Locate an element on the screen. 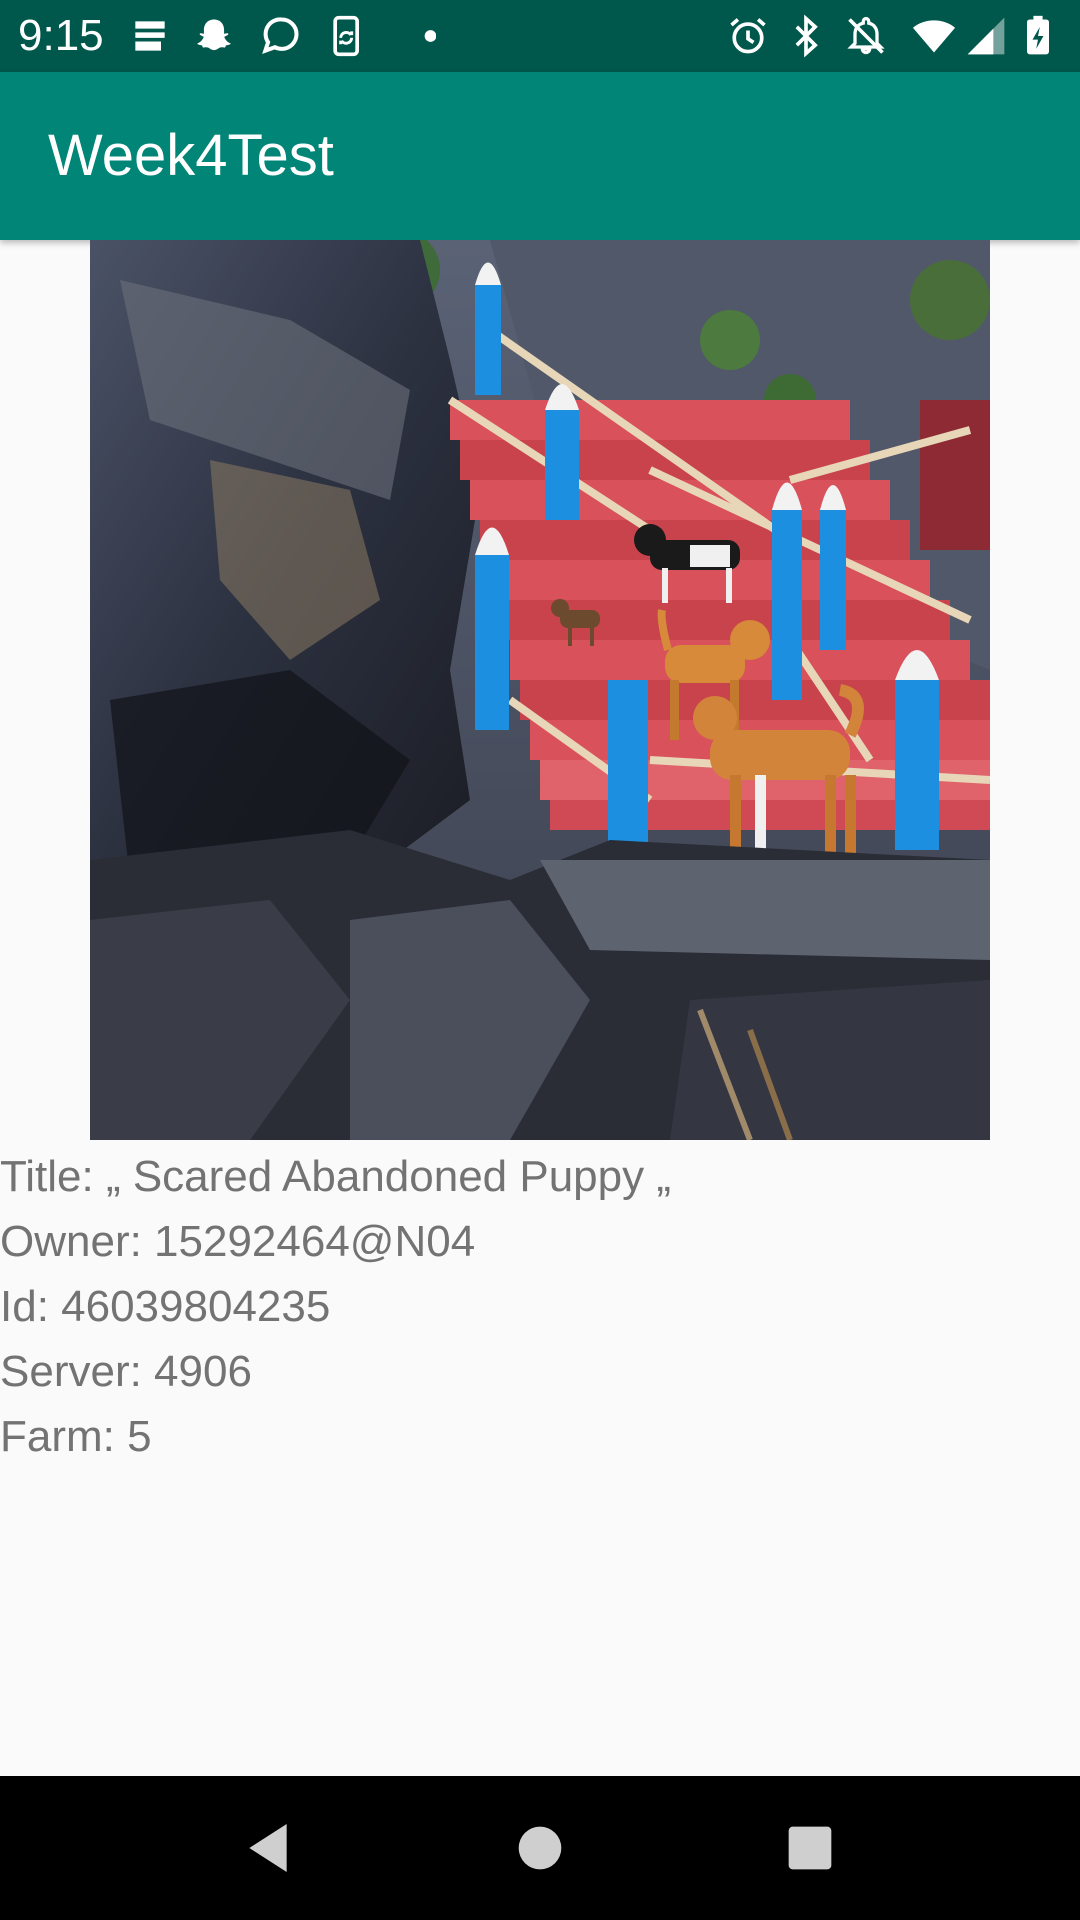 This screenshot has width=1080, height=1920. dot-icon is located at coordinates (414, 36).